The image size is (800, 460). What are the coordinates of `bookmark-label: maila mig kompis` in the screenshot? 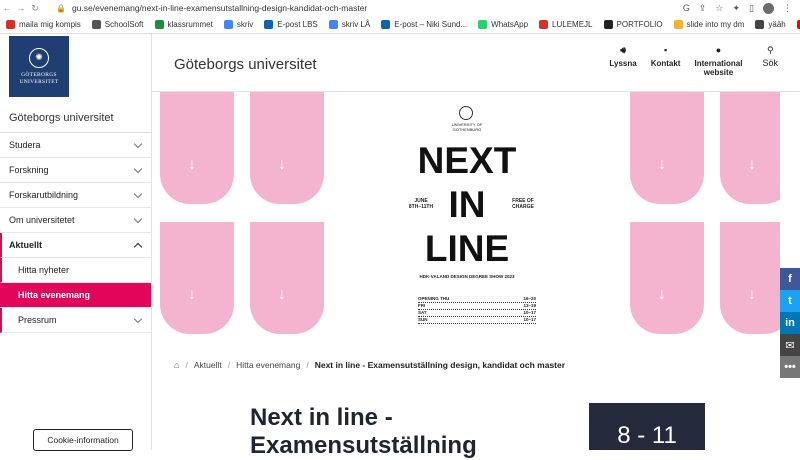 It's located at (50, 24).